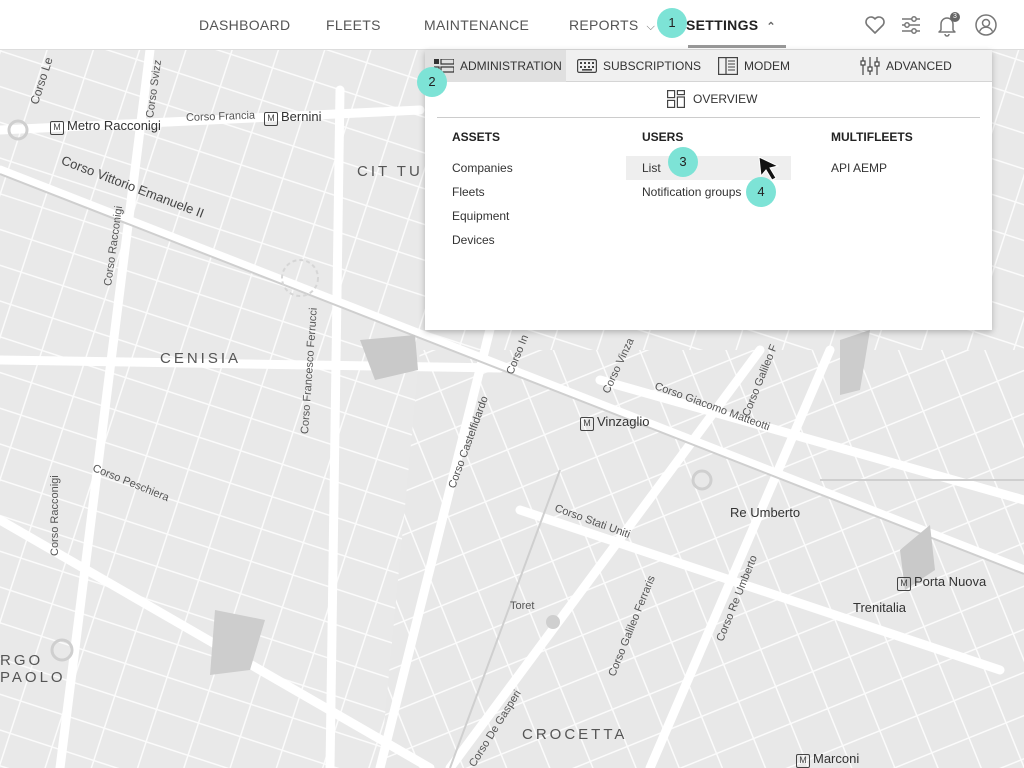  I want to click on map-label-paolo: PAOLO, so click(33, 677).